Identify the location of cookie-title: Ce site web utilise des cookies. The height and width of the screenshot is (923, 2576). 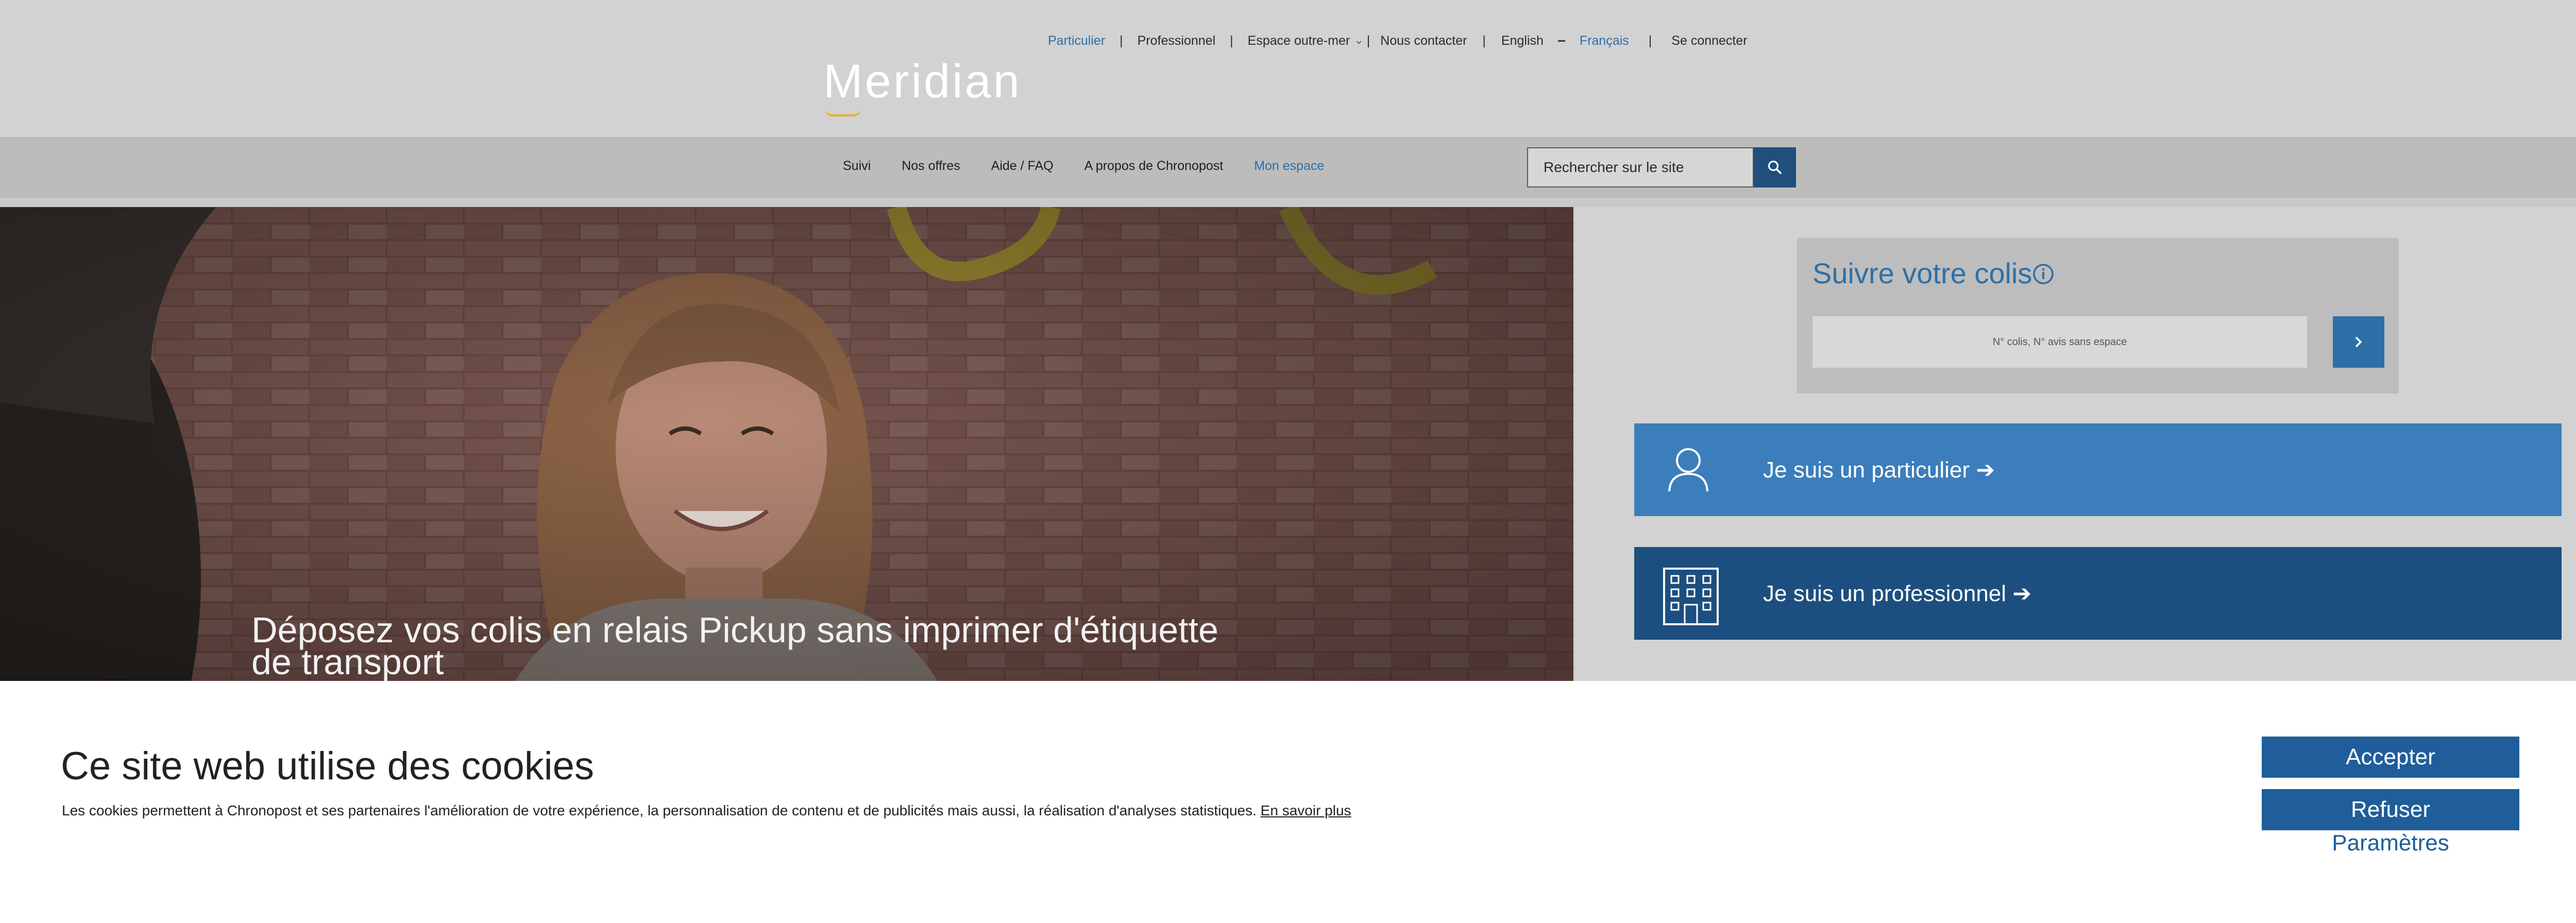
(327, 766).